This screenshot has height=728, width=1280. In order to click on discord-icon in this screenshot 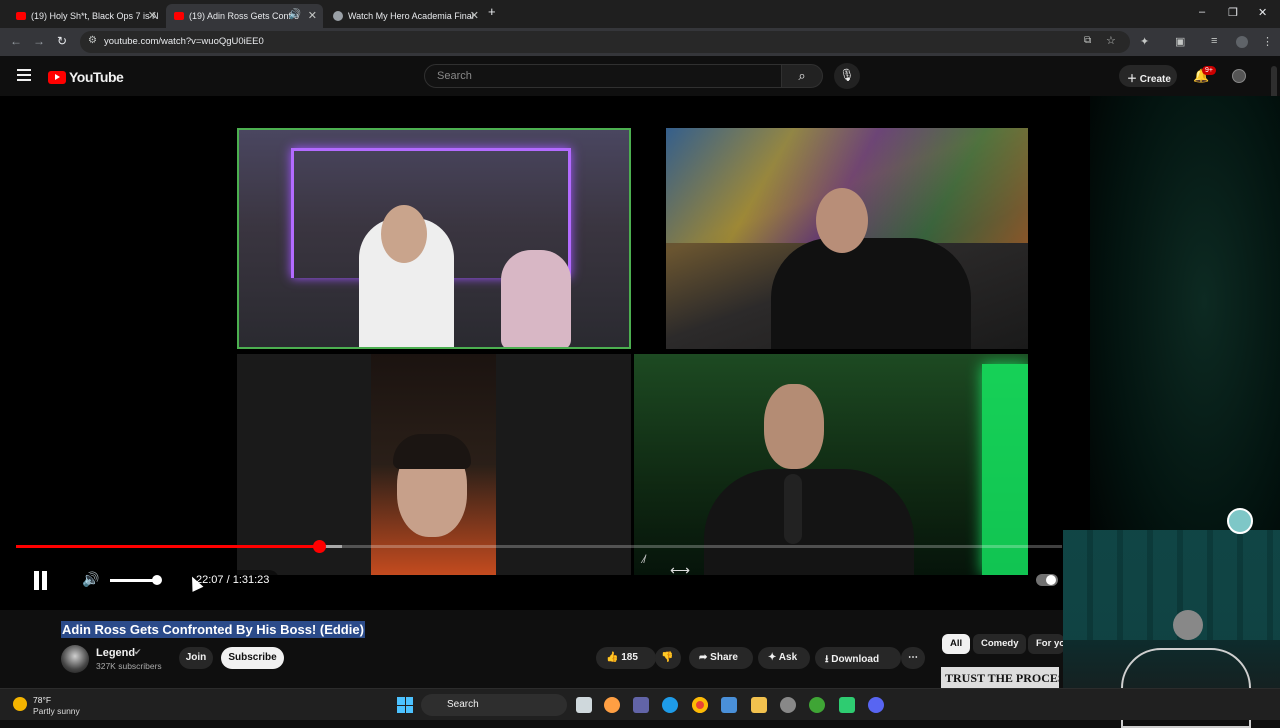, I will do `click(876, 705)`.